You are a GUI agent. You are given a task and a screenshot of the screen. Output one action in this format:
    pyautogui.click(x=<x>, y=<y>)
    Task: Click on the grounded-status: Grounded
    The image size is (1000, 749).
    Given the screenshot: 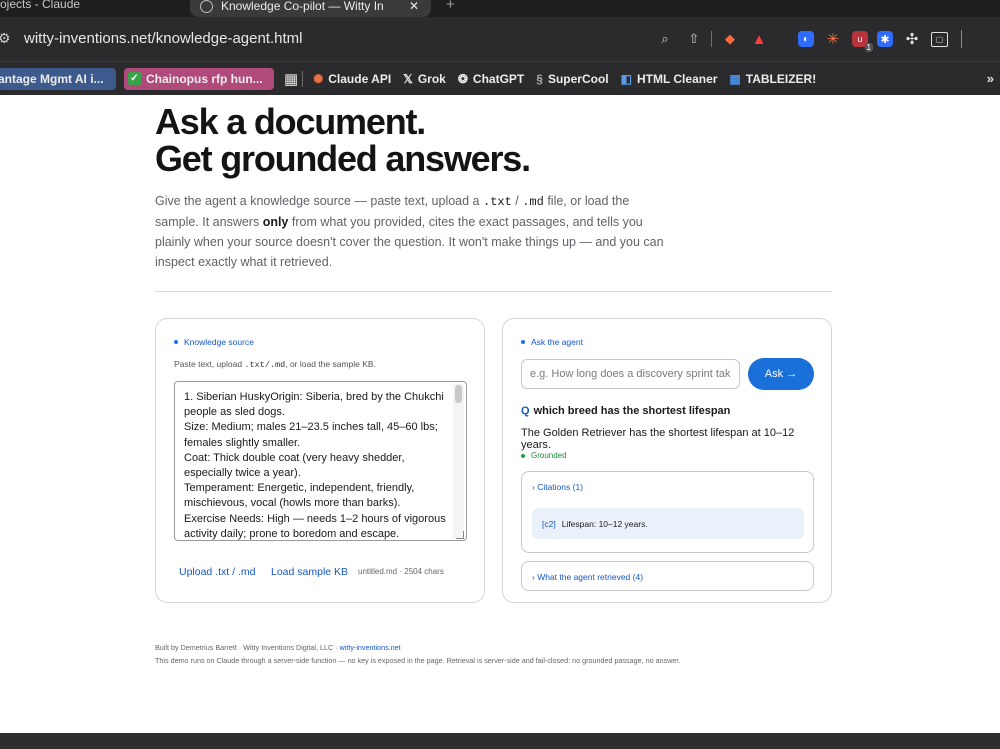 What is the action you would take?
    pyautogui.click(x=544, y=455)
    